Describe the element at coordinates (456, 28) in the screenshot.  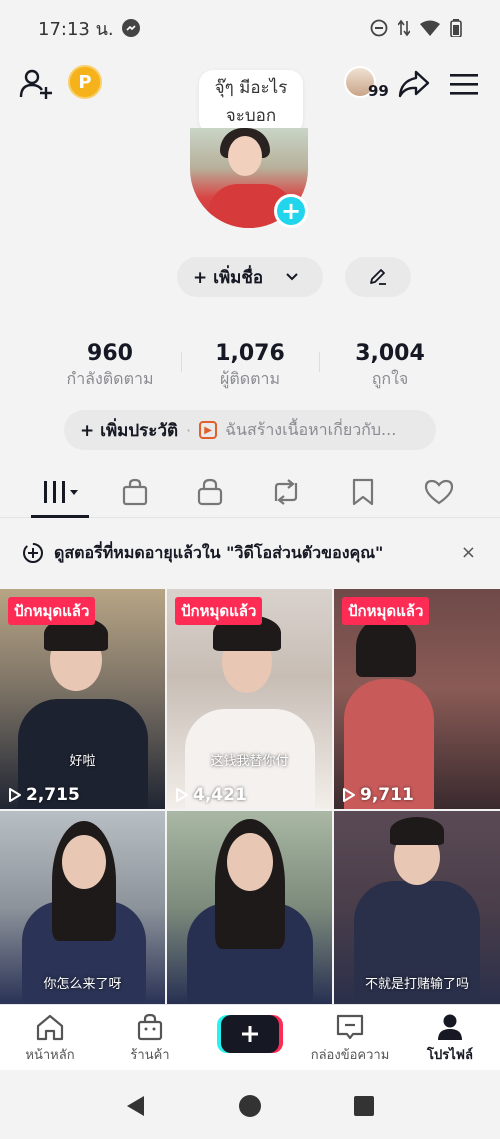
I see `battery-icon` at that location.